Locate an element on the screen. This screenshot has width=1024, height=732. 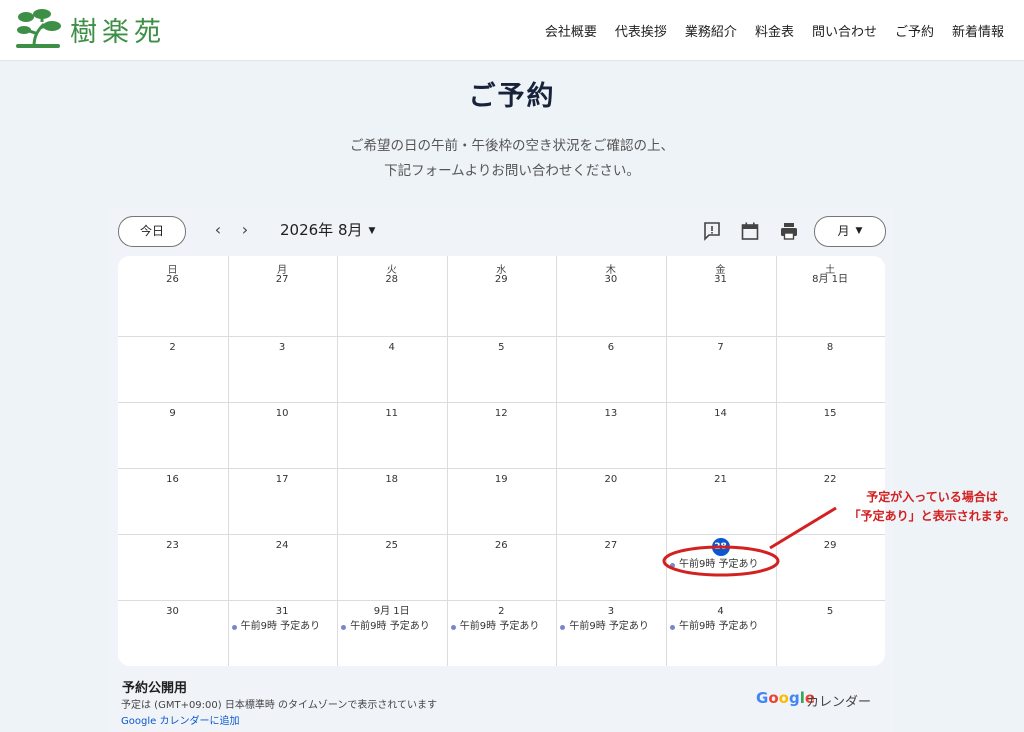
day-cell: 20 is located at coordinates (610, 502).